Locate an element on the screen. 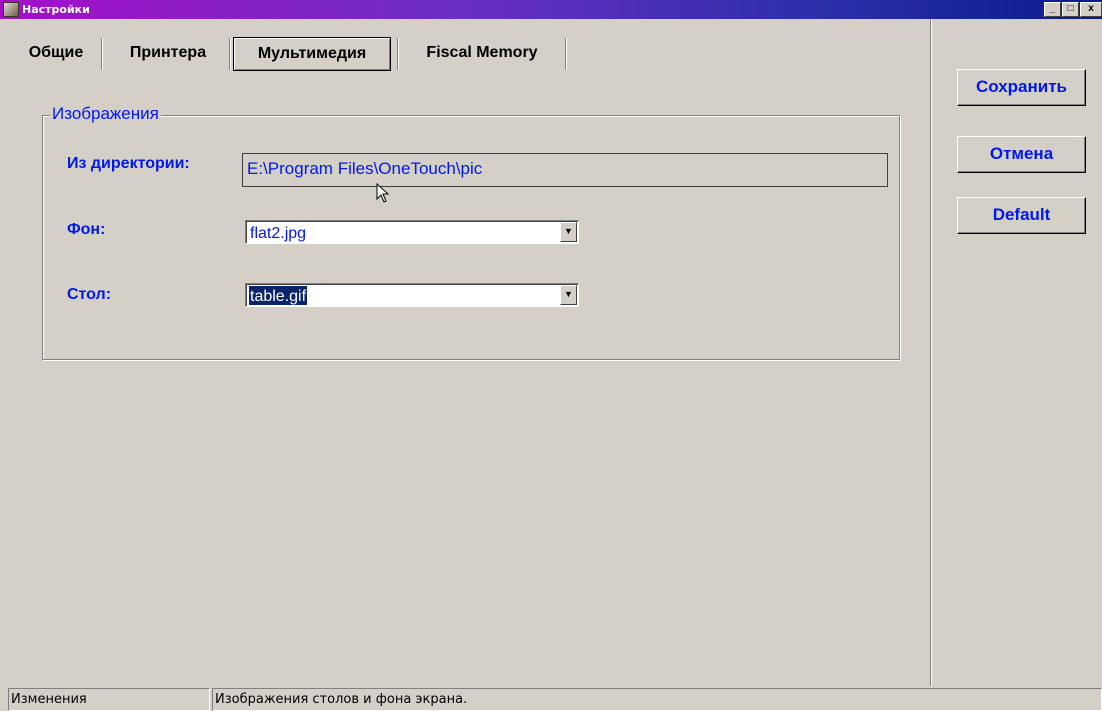 Image resolution: width=1102 pixels, height=711 pixels. window-title: Настройки is located at coordinates (56, 9).